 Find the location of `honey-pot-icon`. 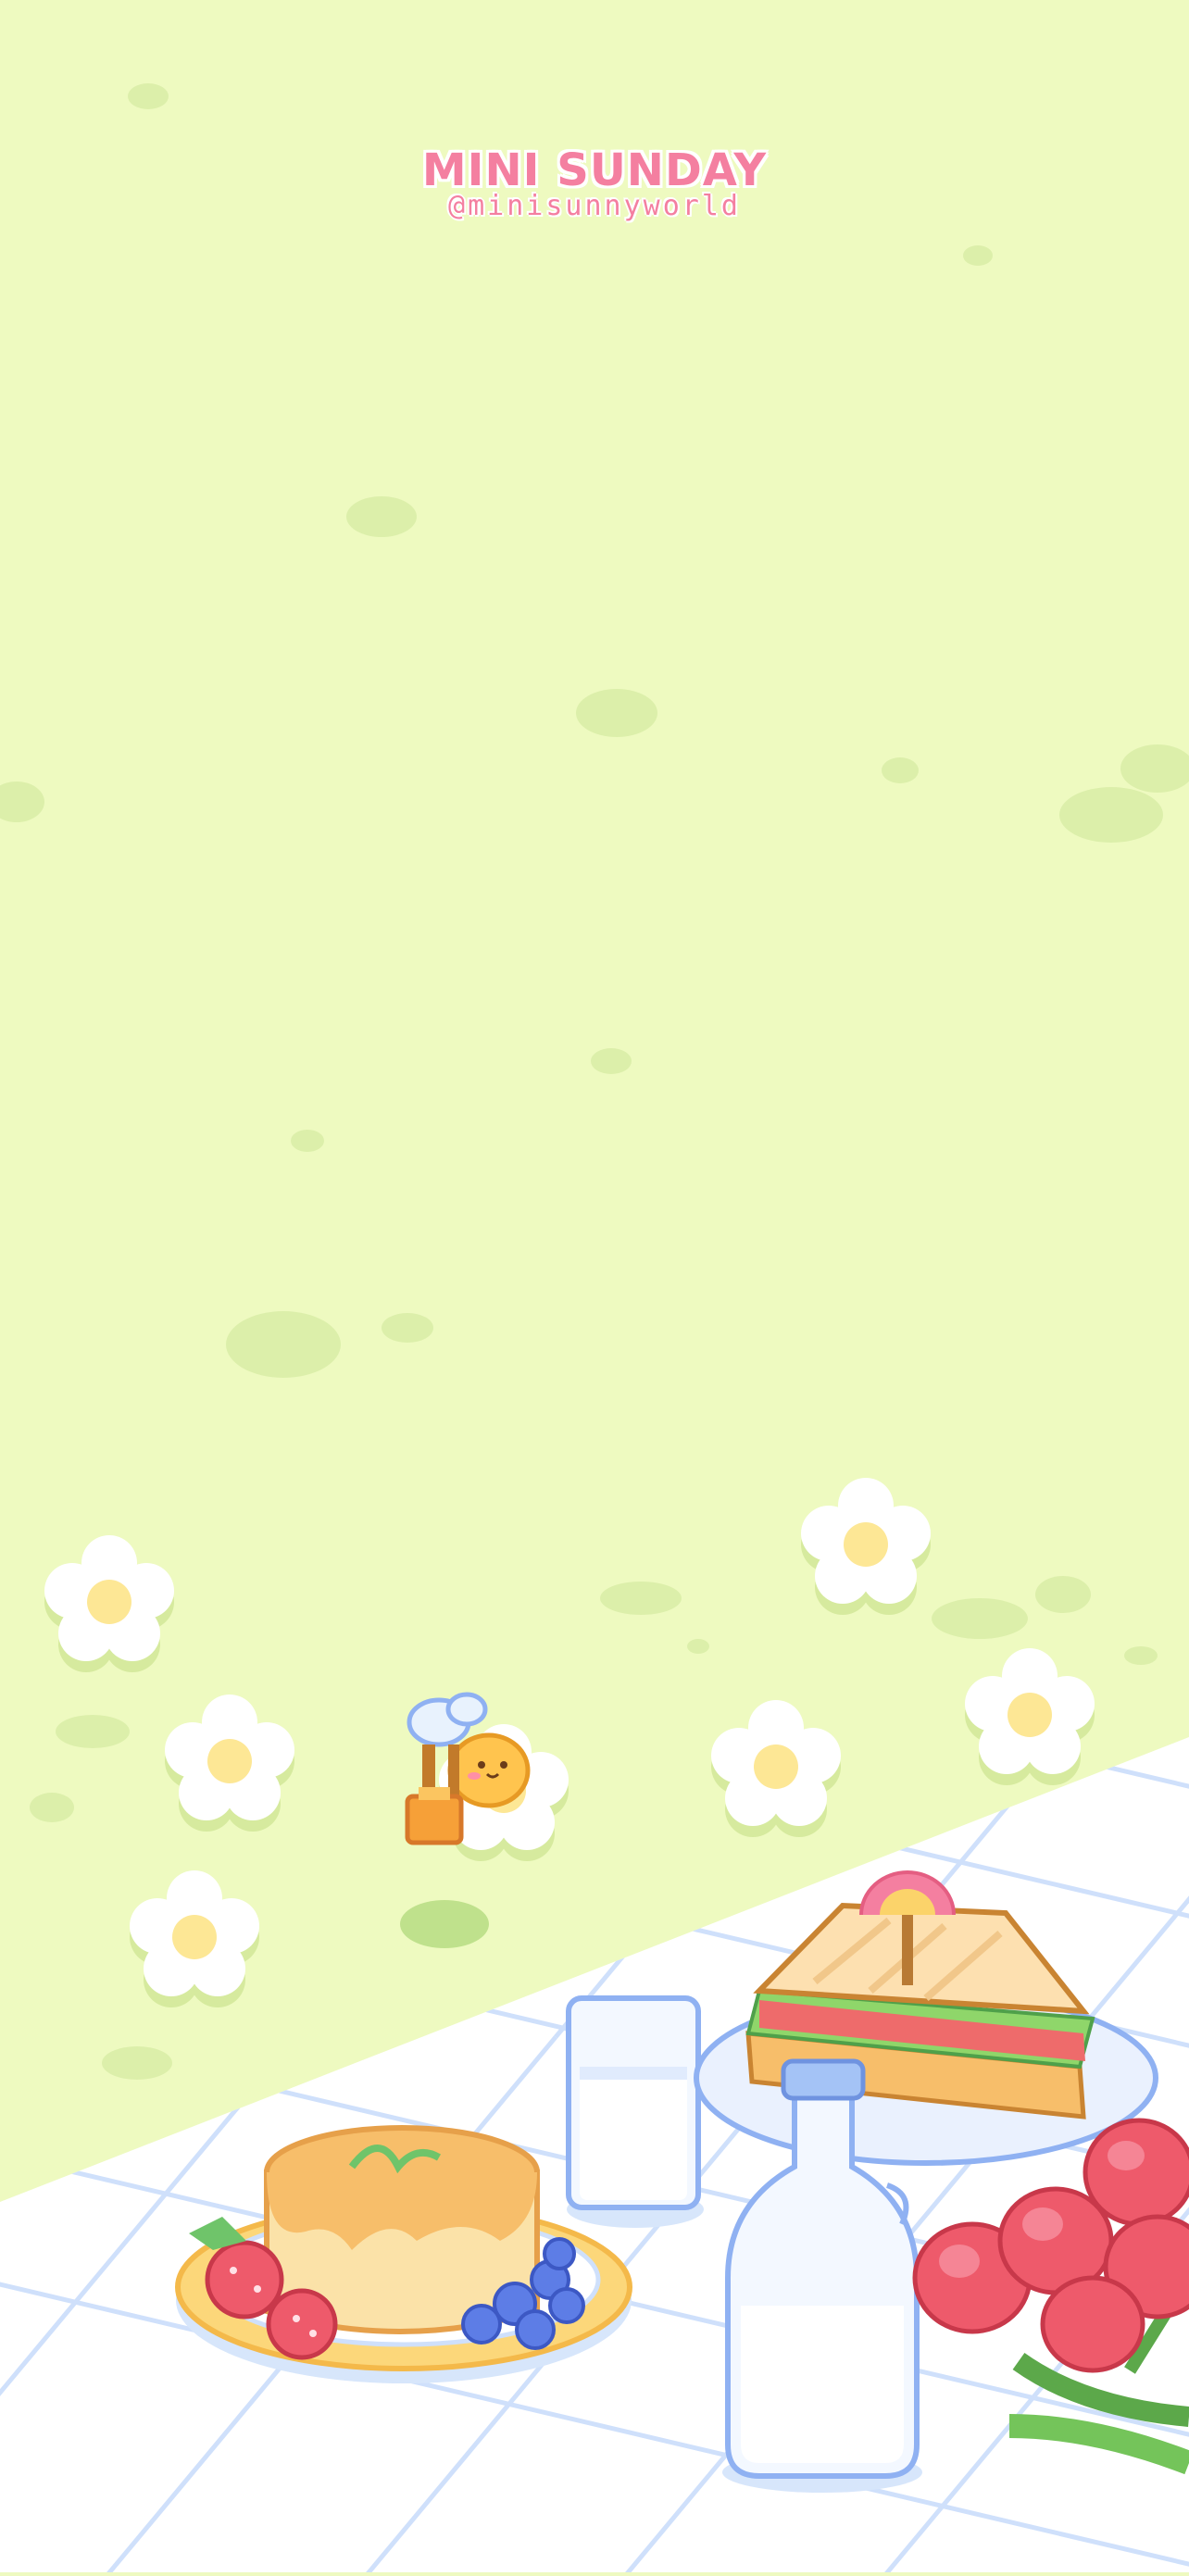

honey-pot-icon is located at coordinates (434, 1816).